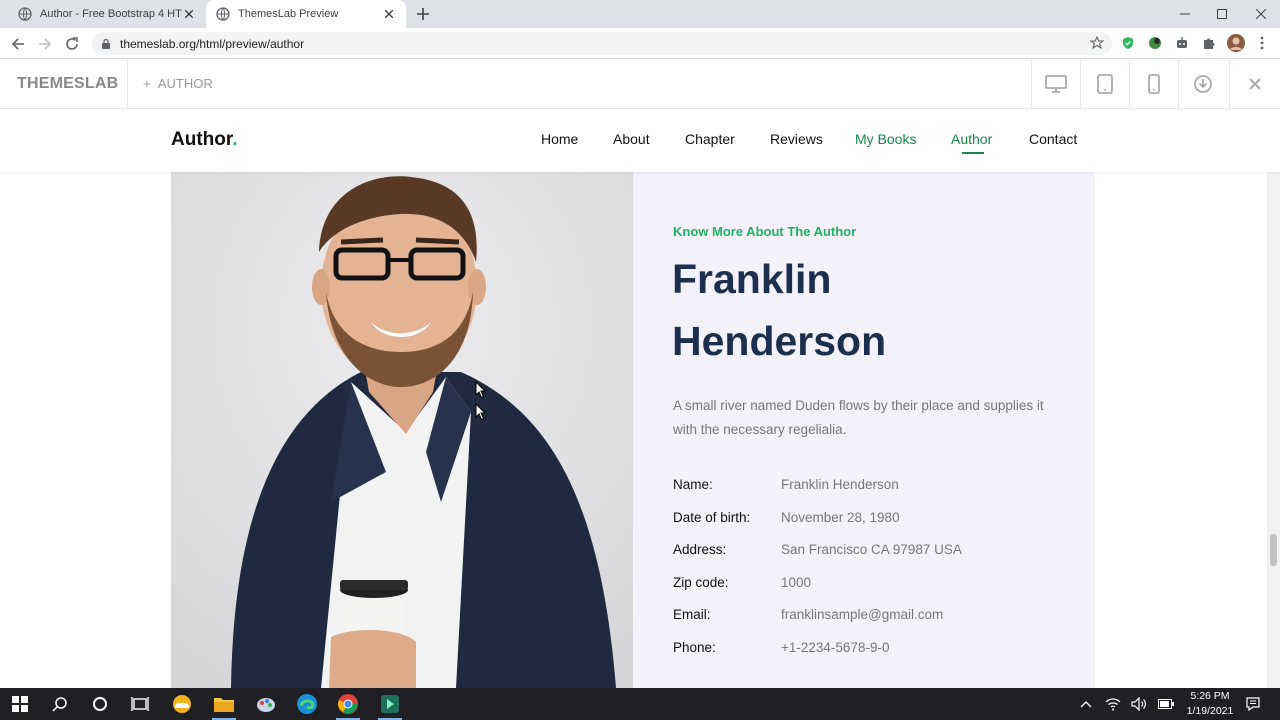 This screenshot has height=720, width=1280. I want to click on paint-app-icon, so click(266, 704).